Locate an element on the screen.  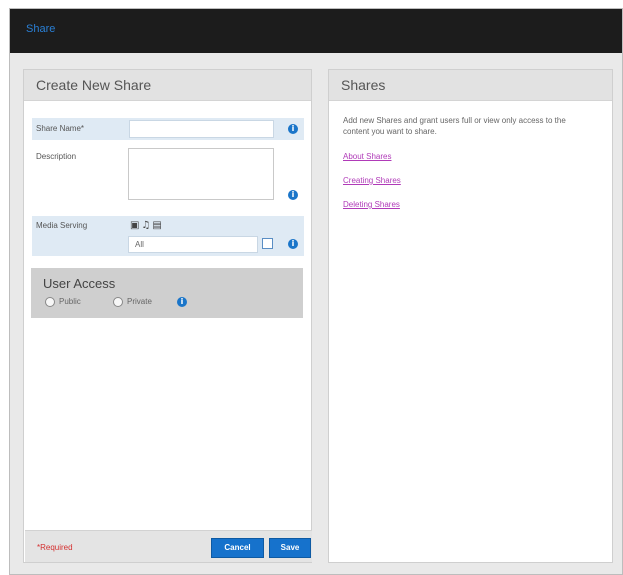
share-name-input is located at coordinates (201, 129).